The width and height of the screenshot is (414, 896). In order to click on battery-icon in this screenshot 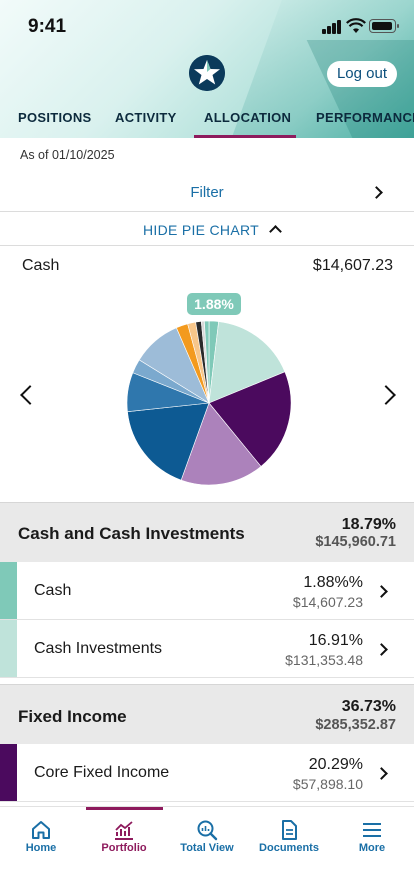, I will do `click(384, 26)`.